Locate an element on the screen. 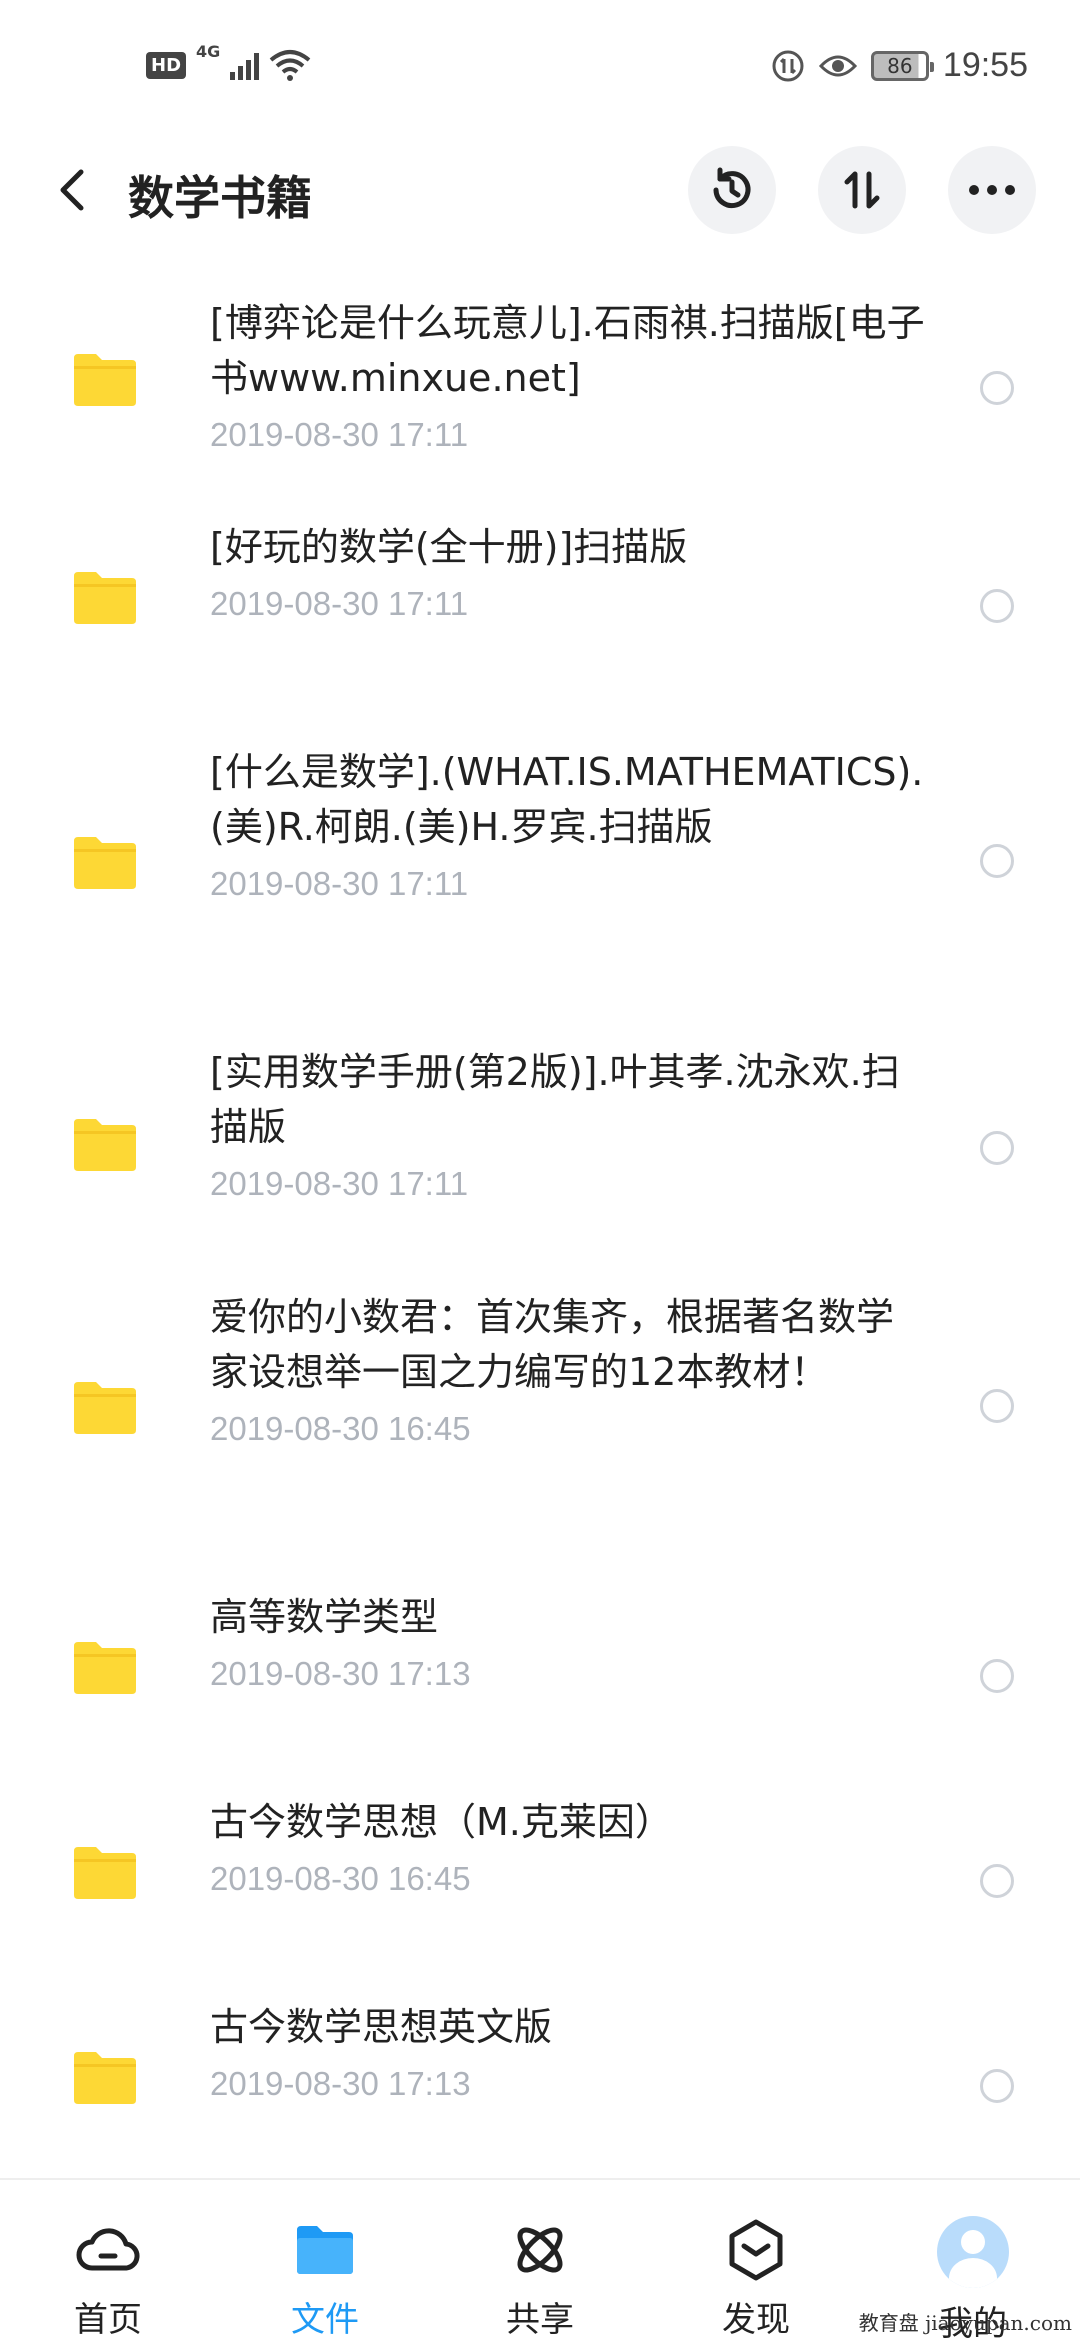  bottom-nav: 首页 文件 共享 发现 我的 教育盘 jiaoyupan.com is located at coordinates (540, 2259).